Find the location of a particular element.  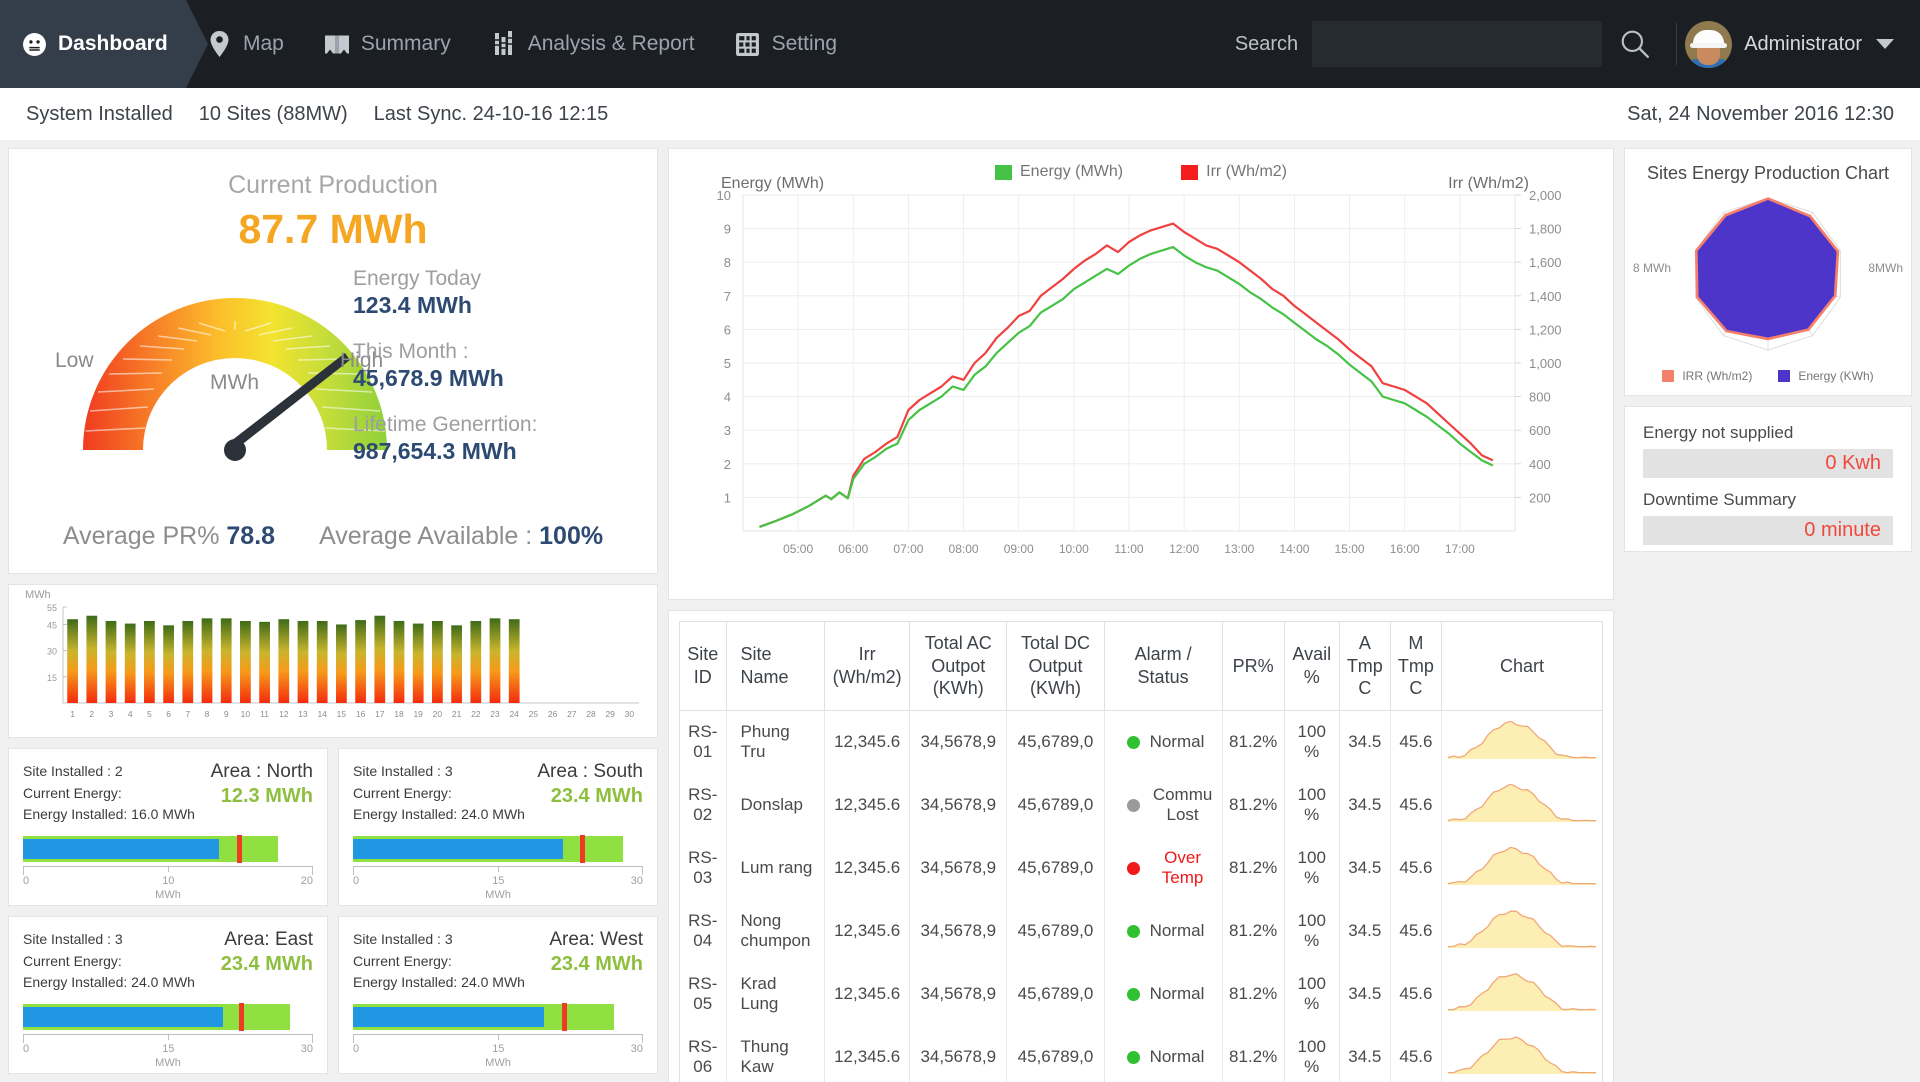

nav-item-map: Map is located at coordinates (245, 44).